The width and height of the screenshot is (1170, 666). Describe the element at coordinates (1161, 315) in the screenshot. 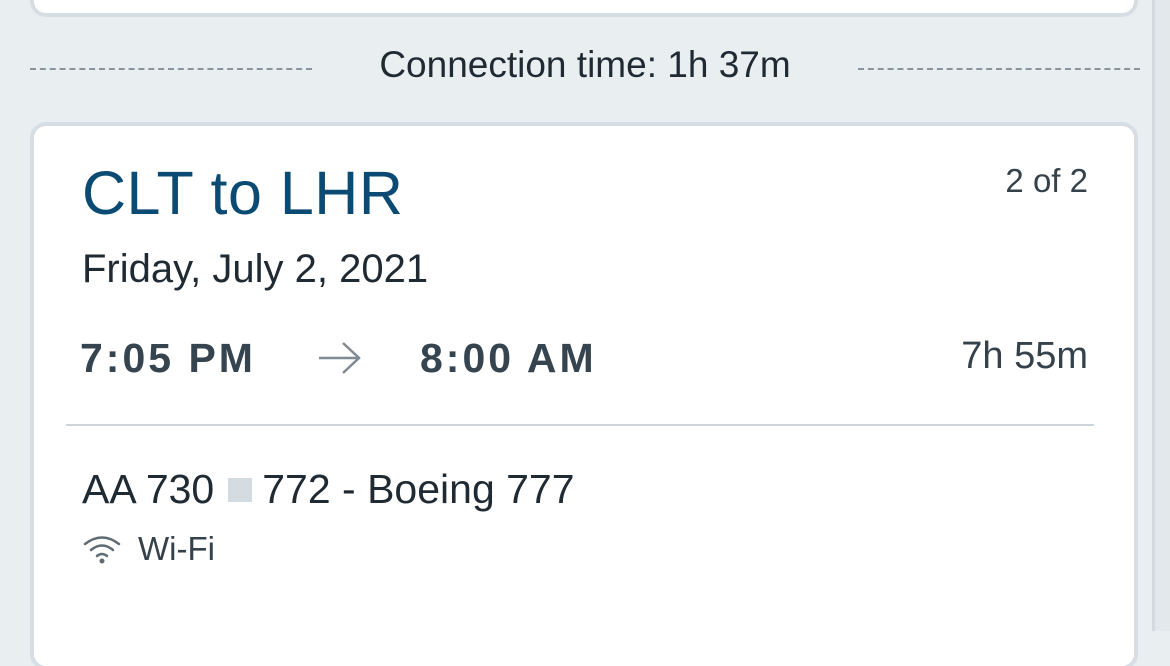

I see `scroll-edge` at that location.